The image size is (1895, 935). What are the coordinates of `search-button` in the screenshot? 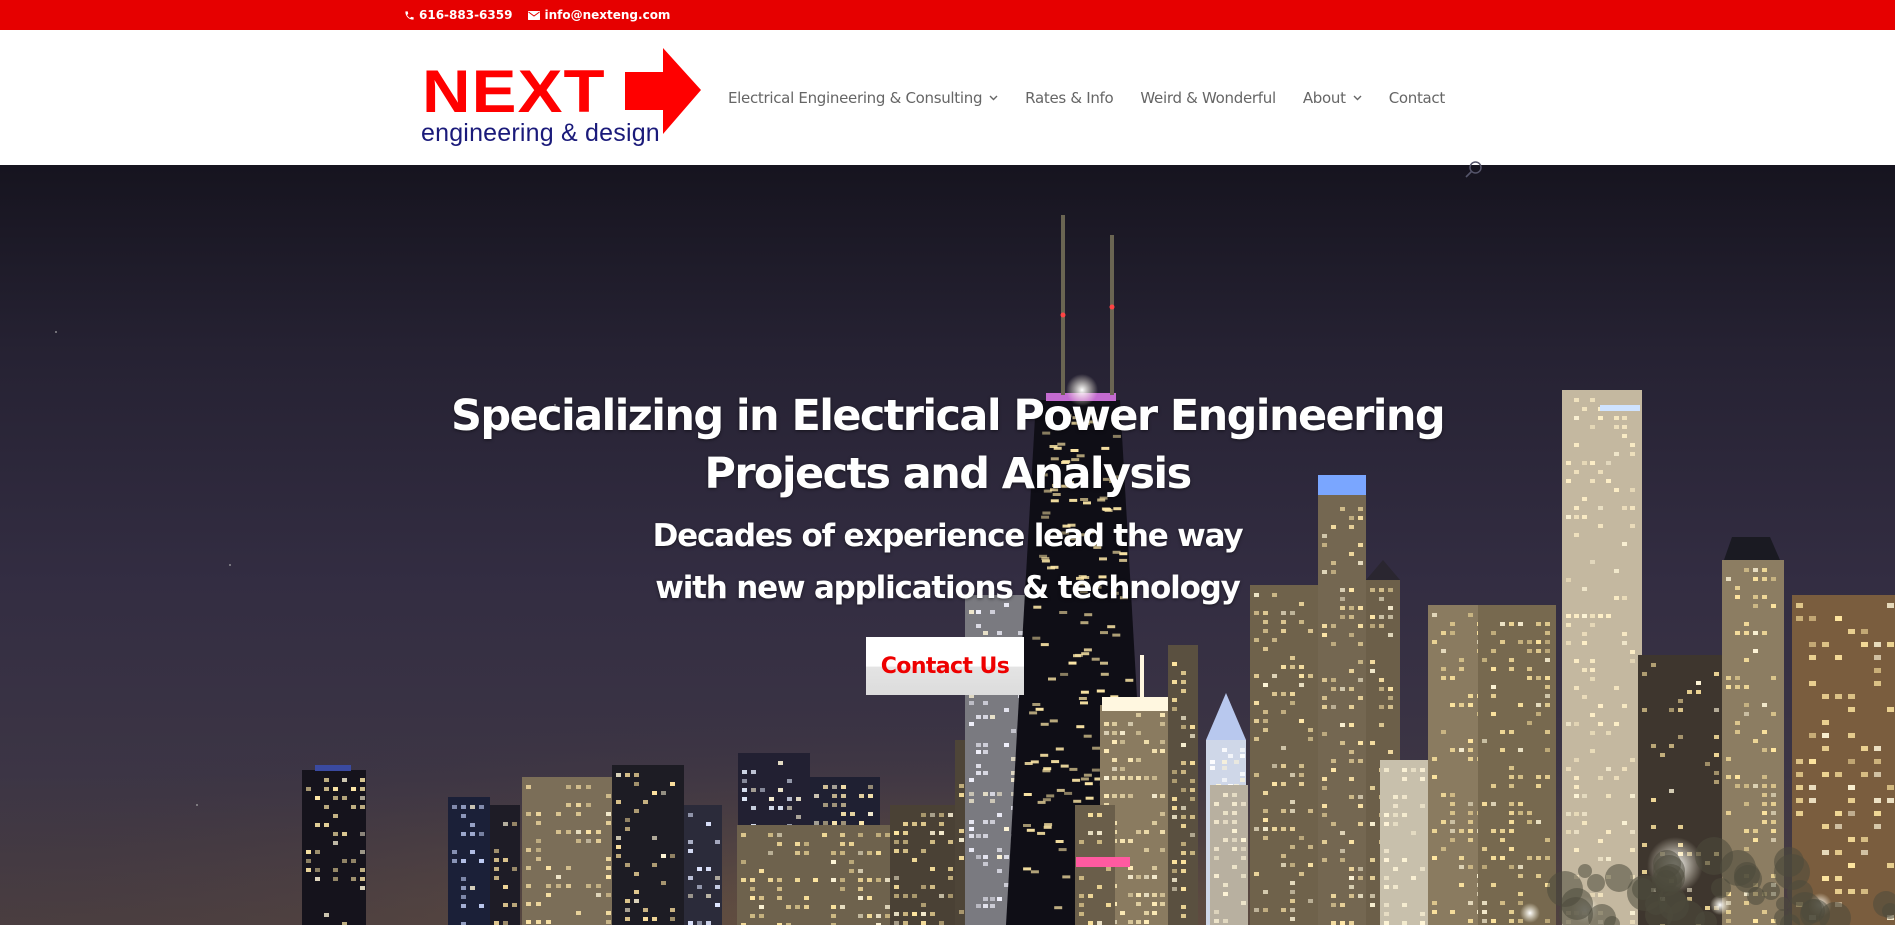 It's located at (1474, 170).